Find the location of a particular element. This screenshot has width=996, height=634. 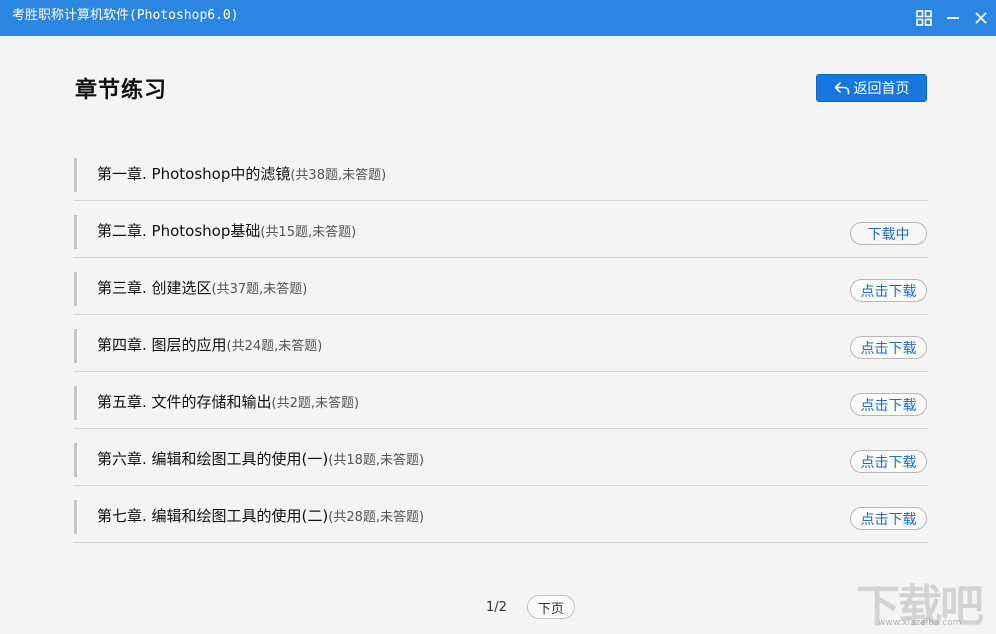

back-home-button: 返回首页 is located at coordinates (871, 88).